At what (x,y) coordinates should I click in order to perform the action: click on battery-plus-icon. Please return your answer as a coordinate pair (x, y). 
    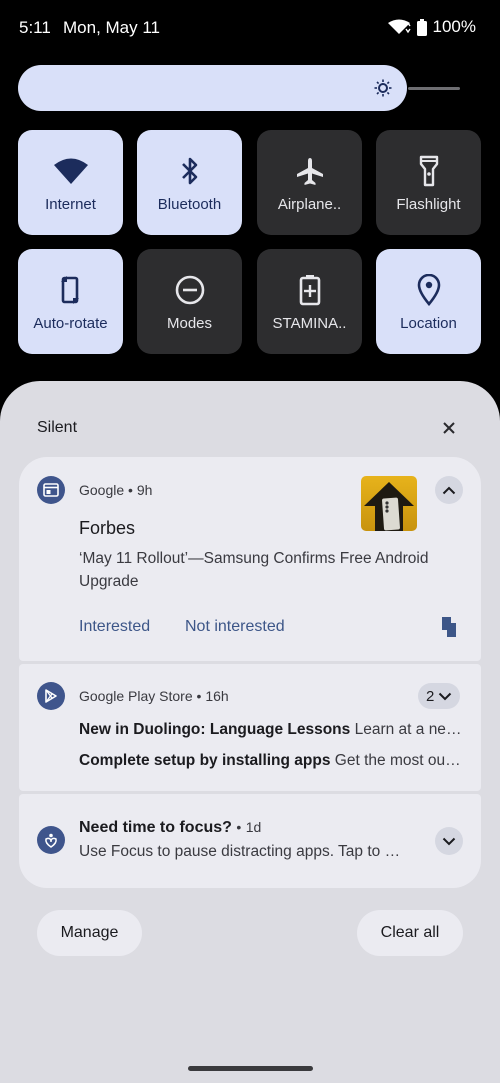
    Looking at the image, I should click on (310, 290).